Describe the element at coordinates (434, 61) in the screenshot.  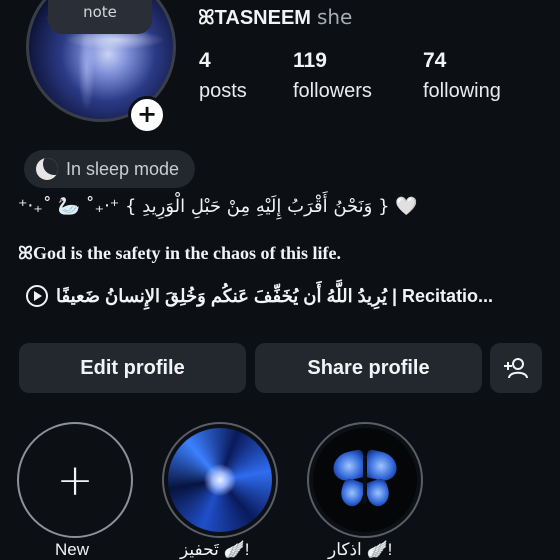
I see `following-count: 74` at that location.